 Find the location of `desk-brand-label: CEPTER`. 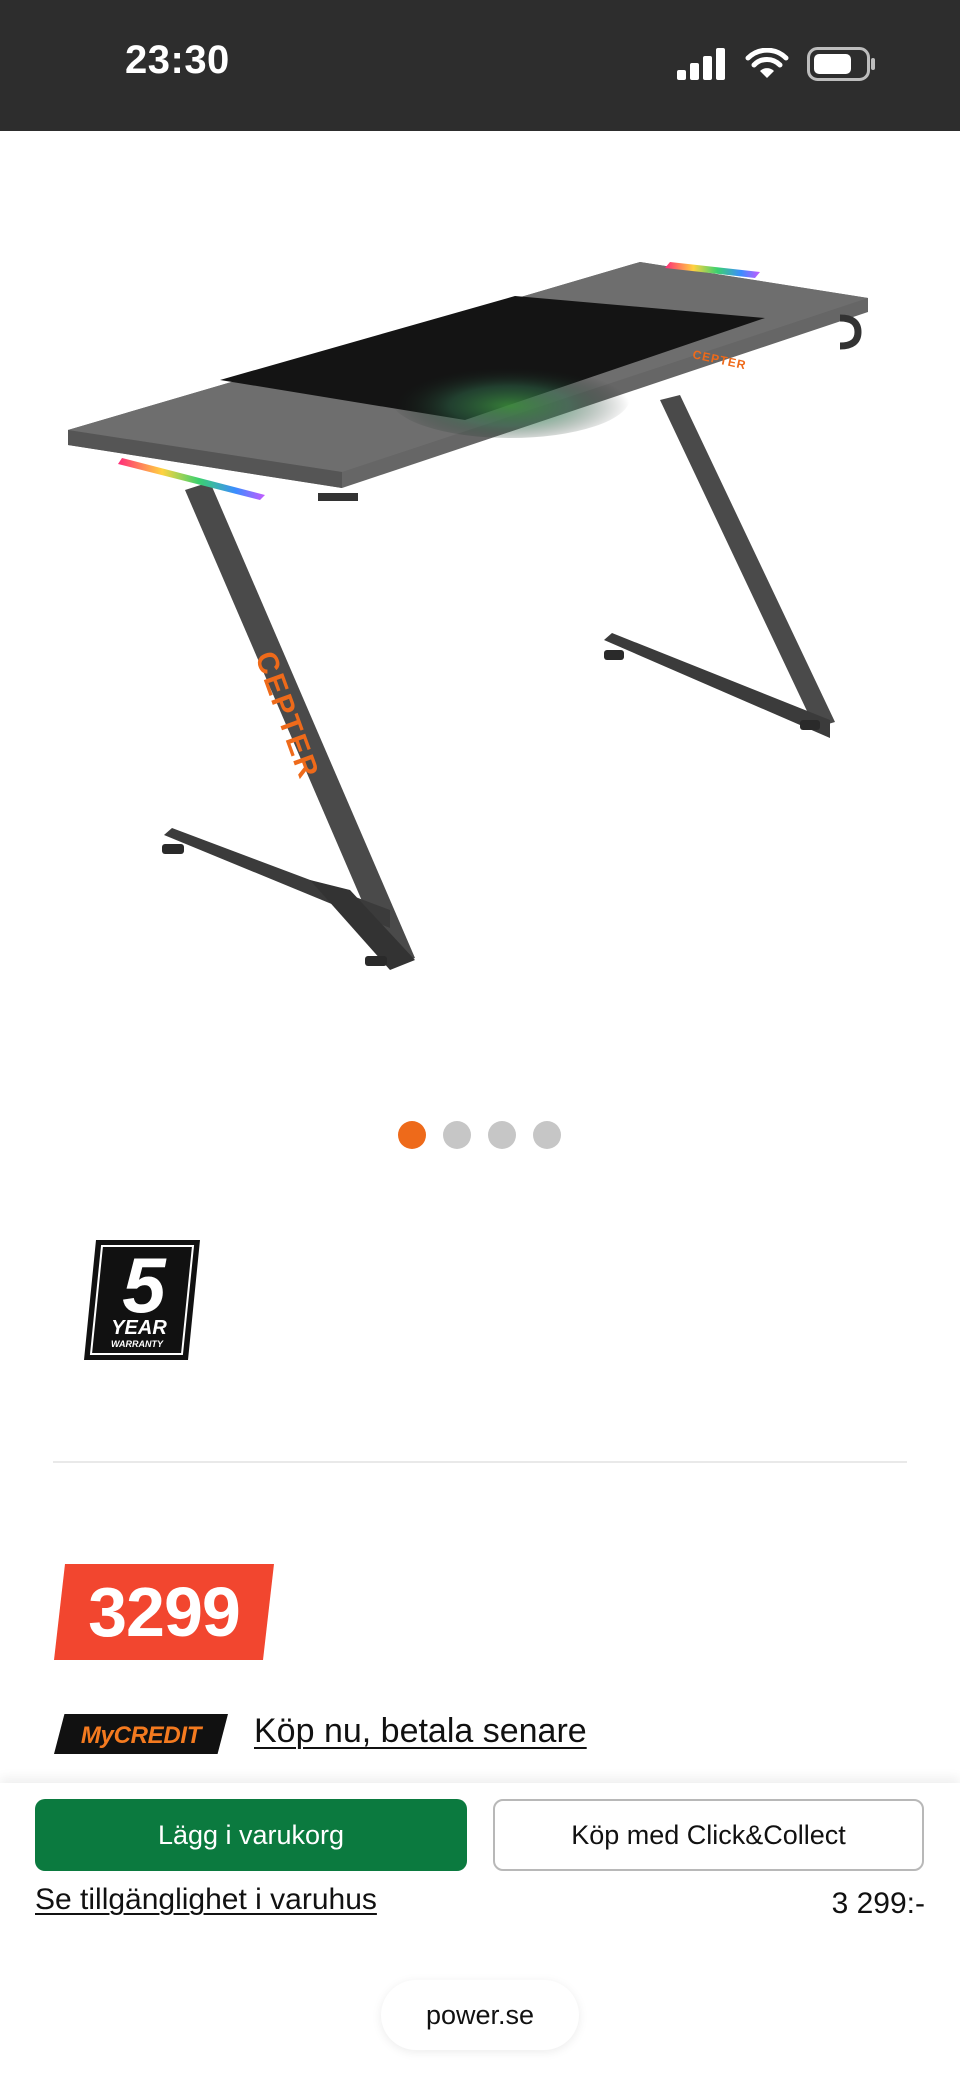

desk-brand-label: CEPTER is located at coordinates (286, 715).